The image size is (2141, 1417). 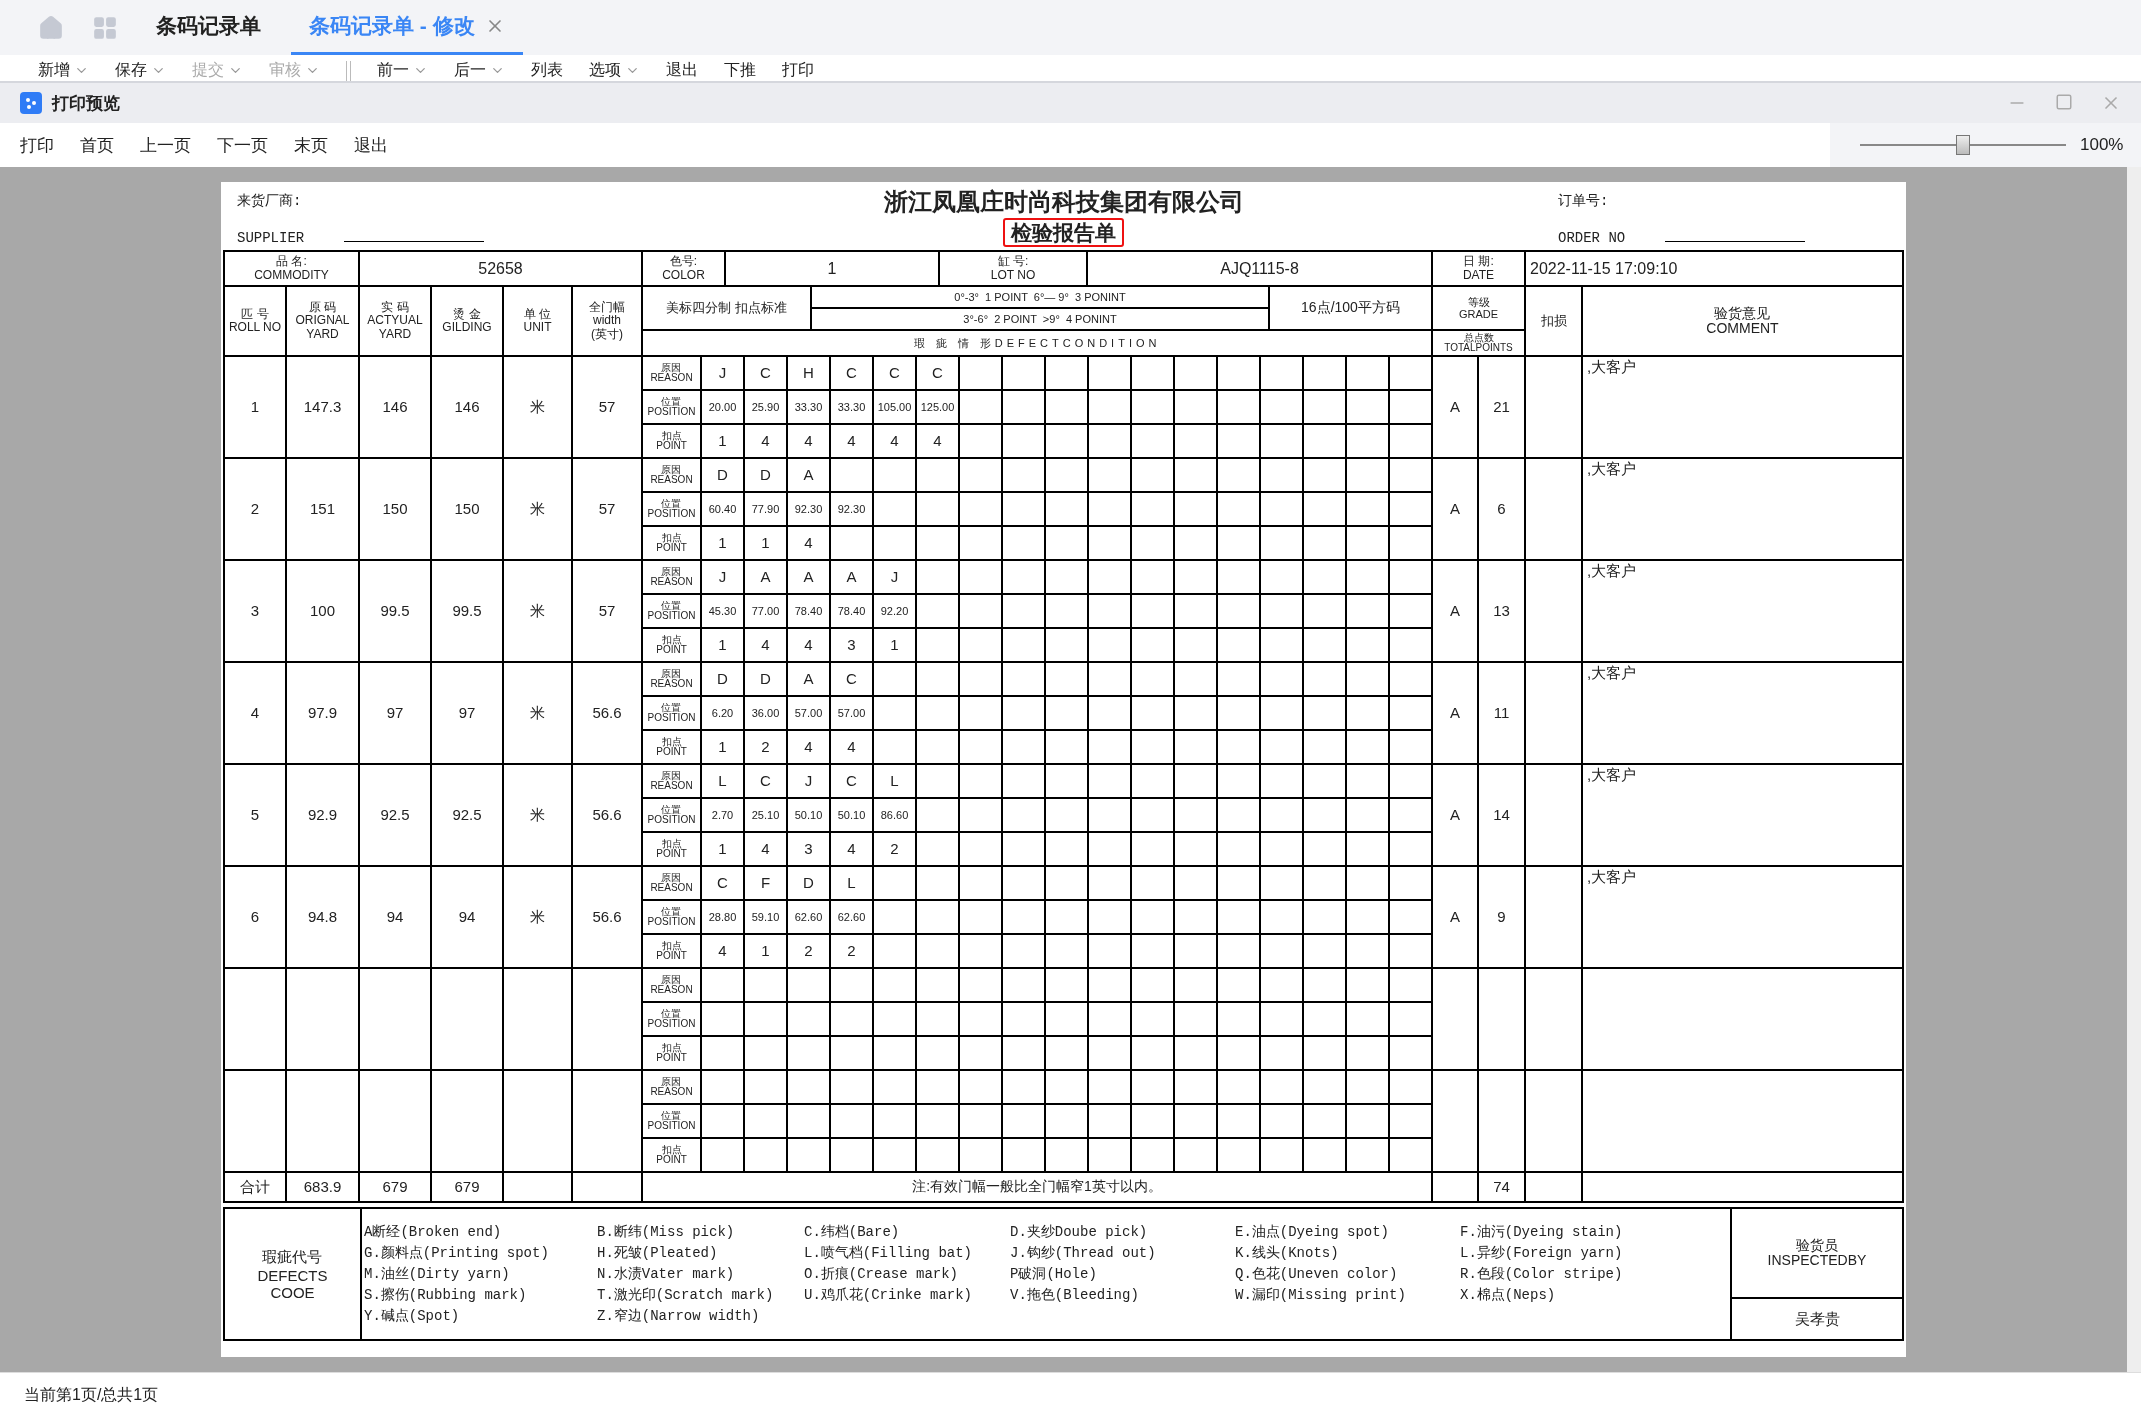 I want to click on table-cell: 米, so click(x=537, y=407).